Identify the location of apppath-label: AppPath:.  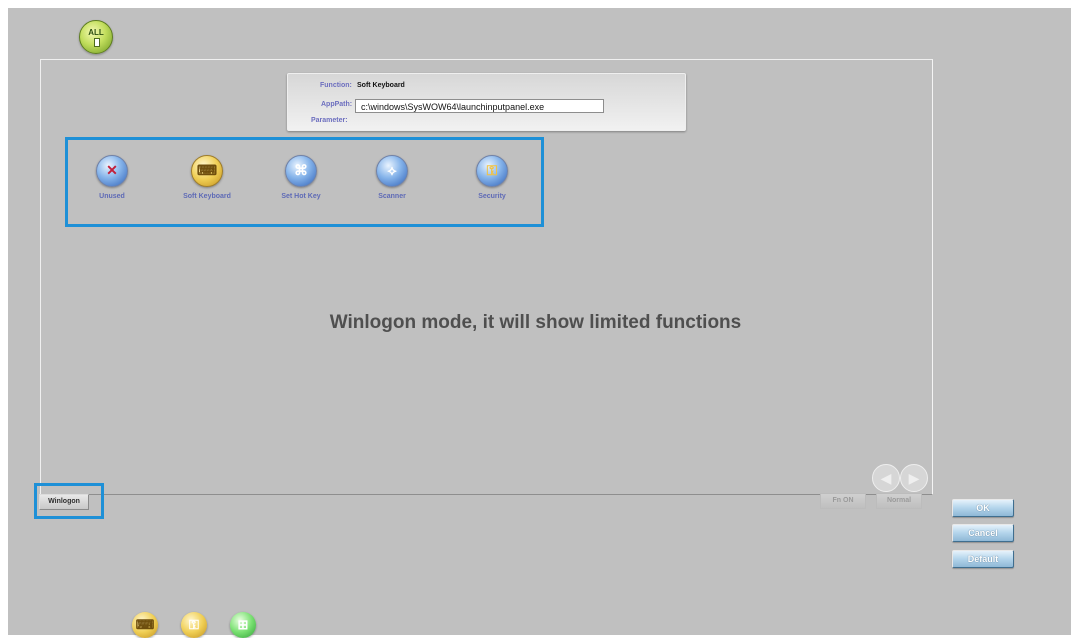
(337, 104).